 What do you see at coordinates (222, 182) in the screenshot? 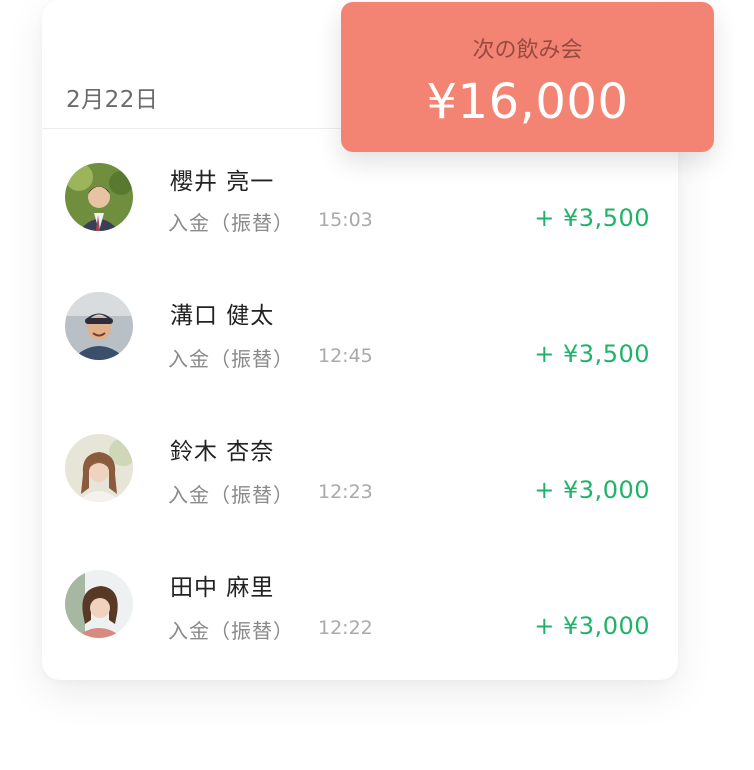
I see `person-name: 櫻井 亮一` at bounding box center [222, 182].